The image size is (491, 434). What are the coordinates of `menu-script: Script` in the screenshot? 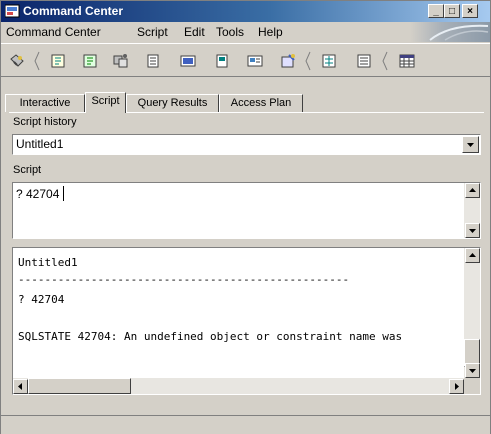 It's located at (152, 32).